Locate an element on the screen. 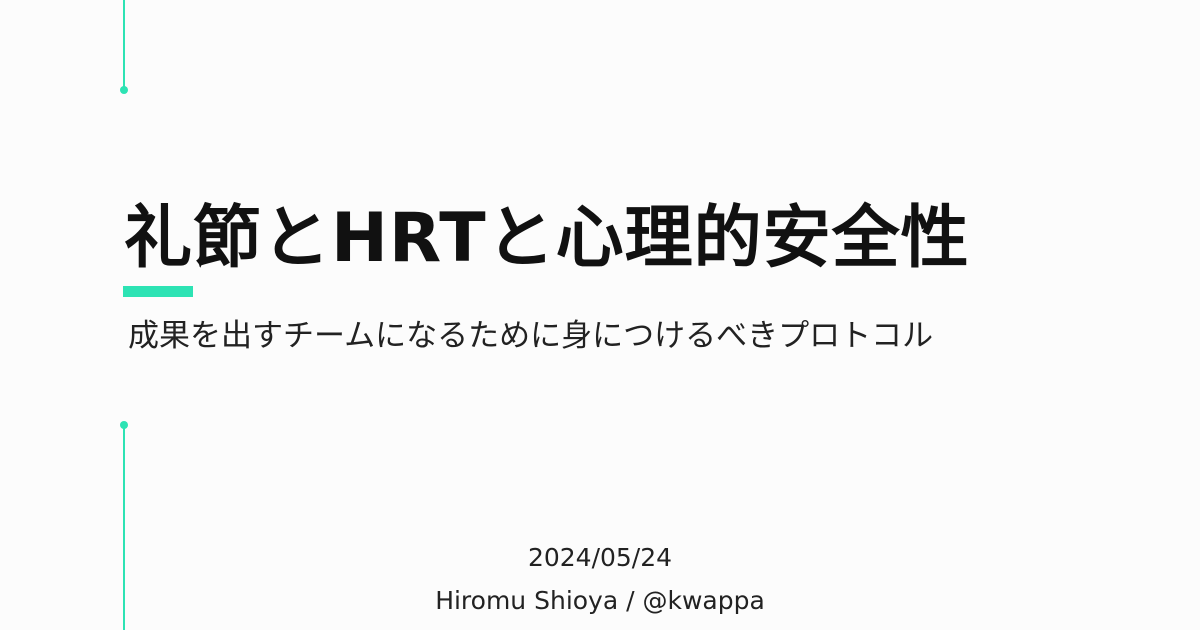 The image size is (1200, 630). slide-date: 2024/05/24 is located at coordinates (600, 557).